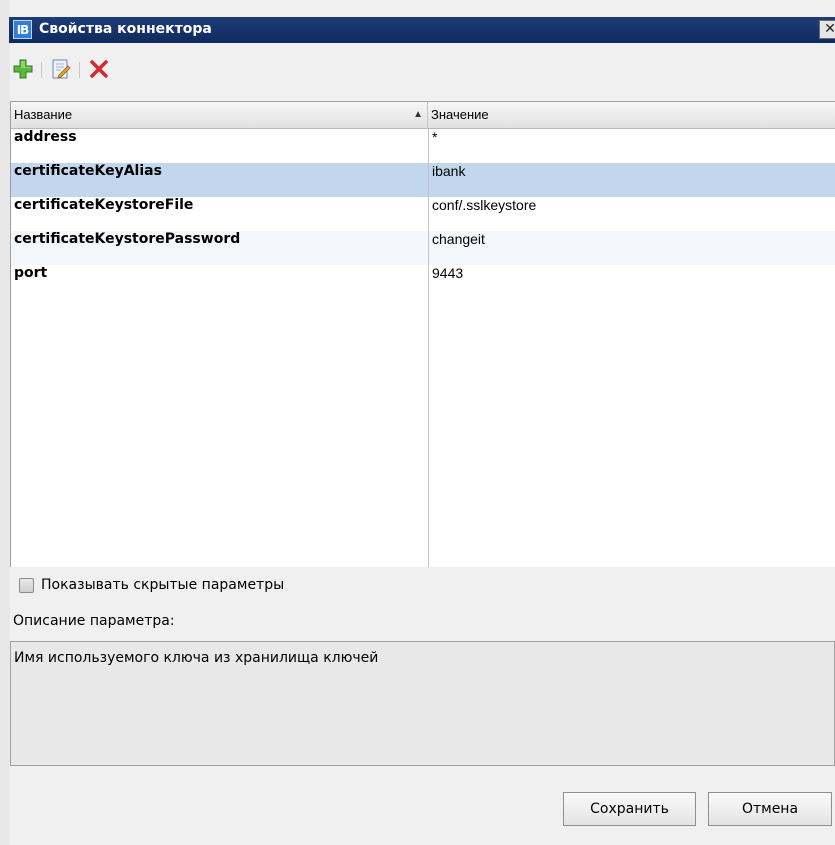 The width and height of the screenshot is (835, 845). I want to click on show-hidden-option: Показывать скрытые параметры, so click(151, 585).